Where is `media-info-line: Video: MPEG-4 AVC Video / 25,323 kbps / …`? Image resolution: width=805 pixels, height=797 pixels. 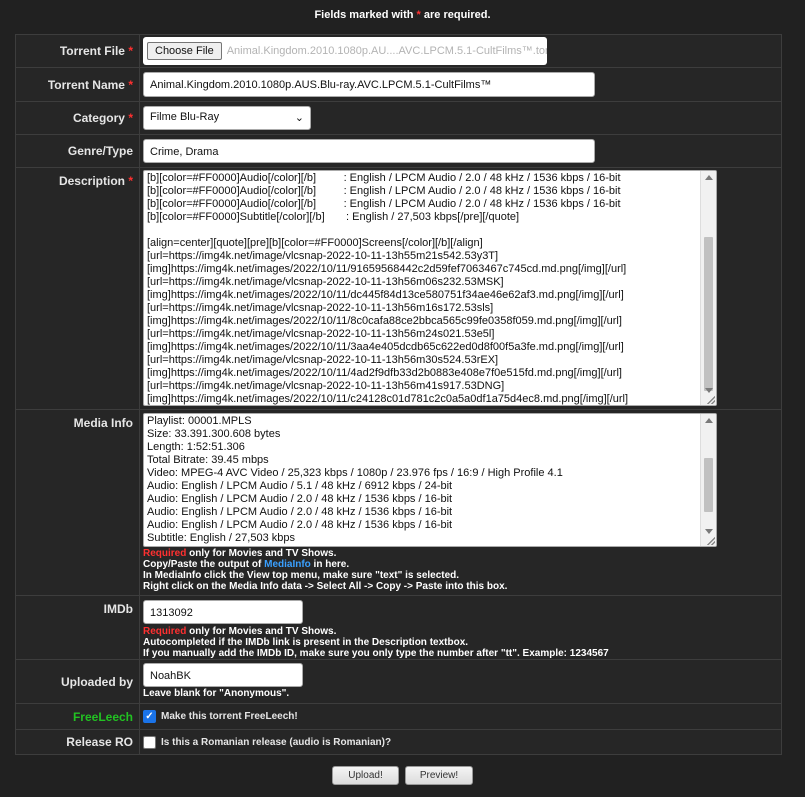
media-info-line: Video: MPEG-4 AVC Video / 25,323 kbps / … is located at coordinates (355, 473).